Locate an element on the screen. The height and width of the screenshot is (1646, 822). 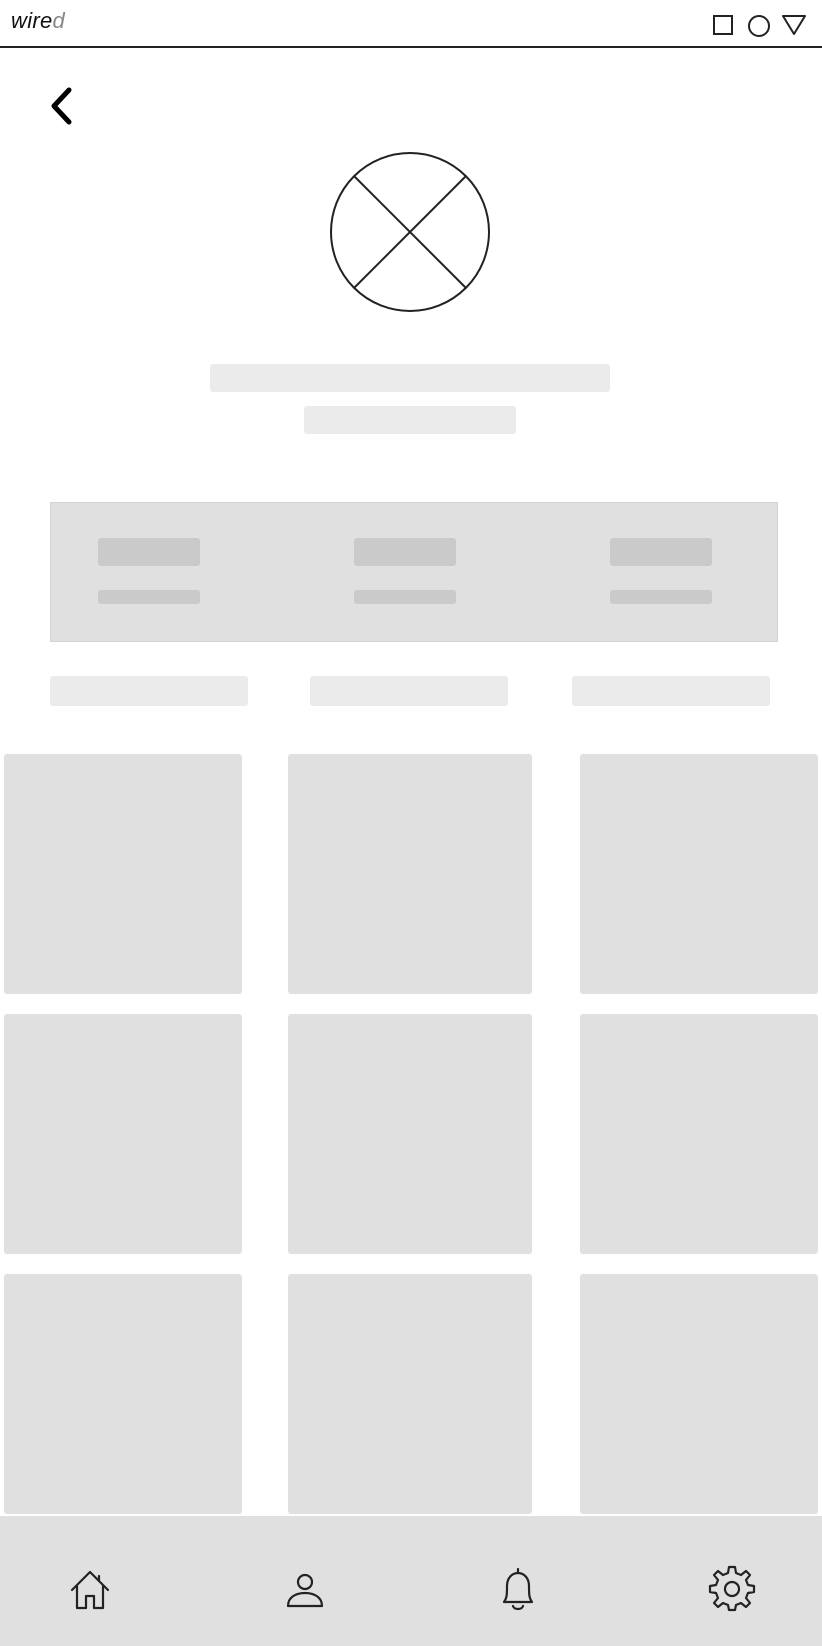
nav-home-button is located at coordinates (90, 1590).